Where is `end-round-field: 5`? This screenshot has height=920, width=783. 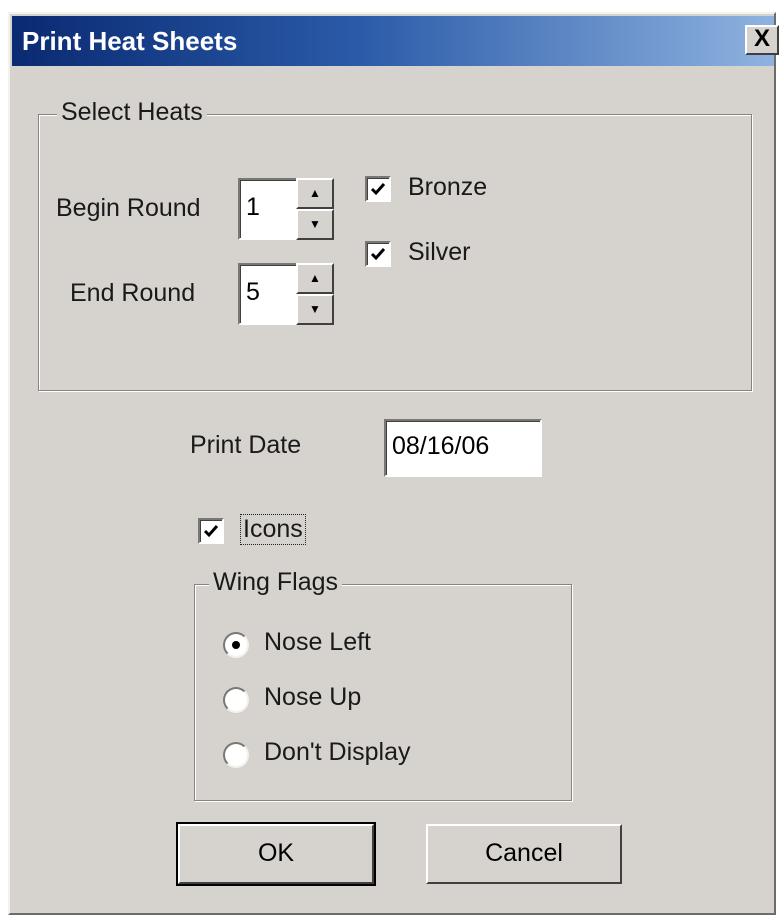 end-round-field: 5 is located at coordinates (268, 294).